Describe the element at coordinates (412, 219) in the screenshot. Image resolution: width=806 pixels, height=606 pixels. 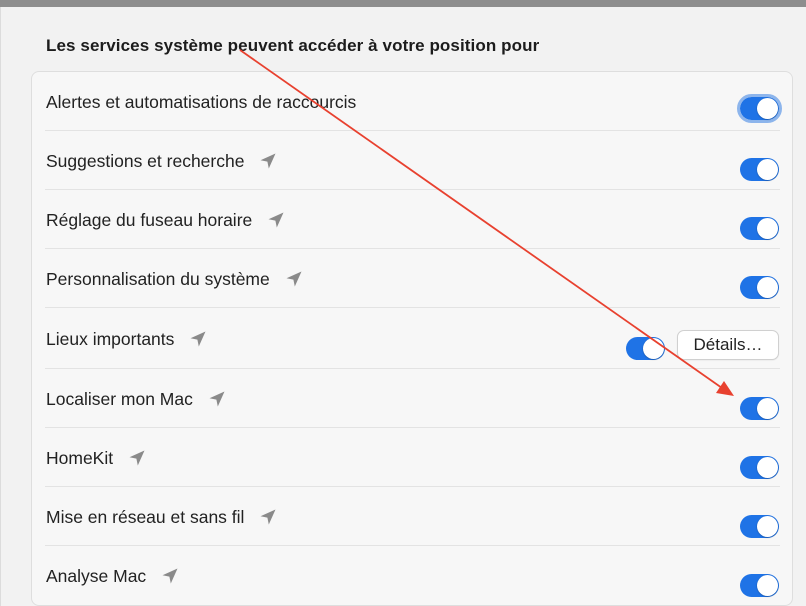
I see `service-row-timezone: Réglage du fuseau horaire` at that location.